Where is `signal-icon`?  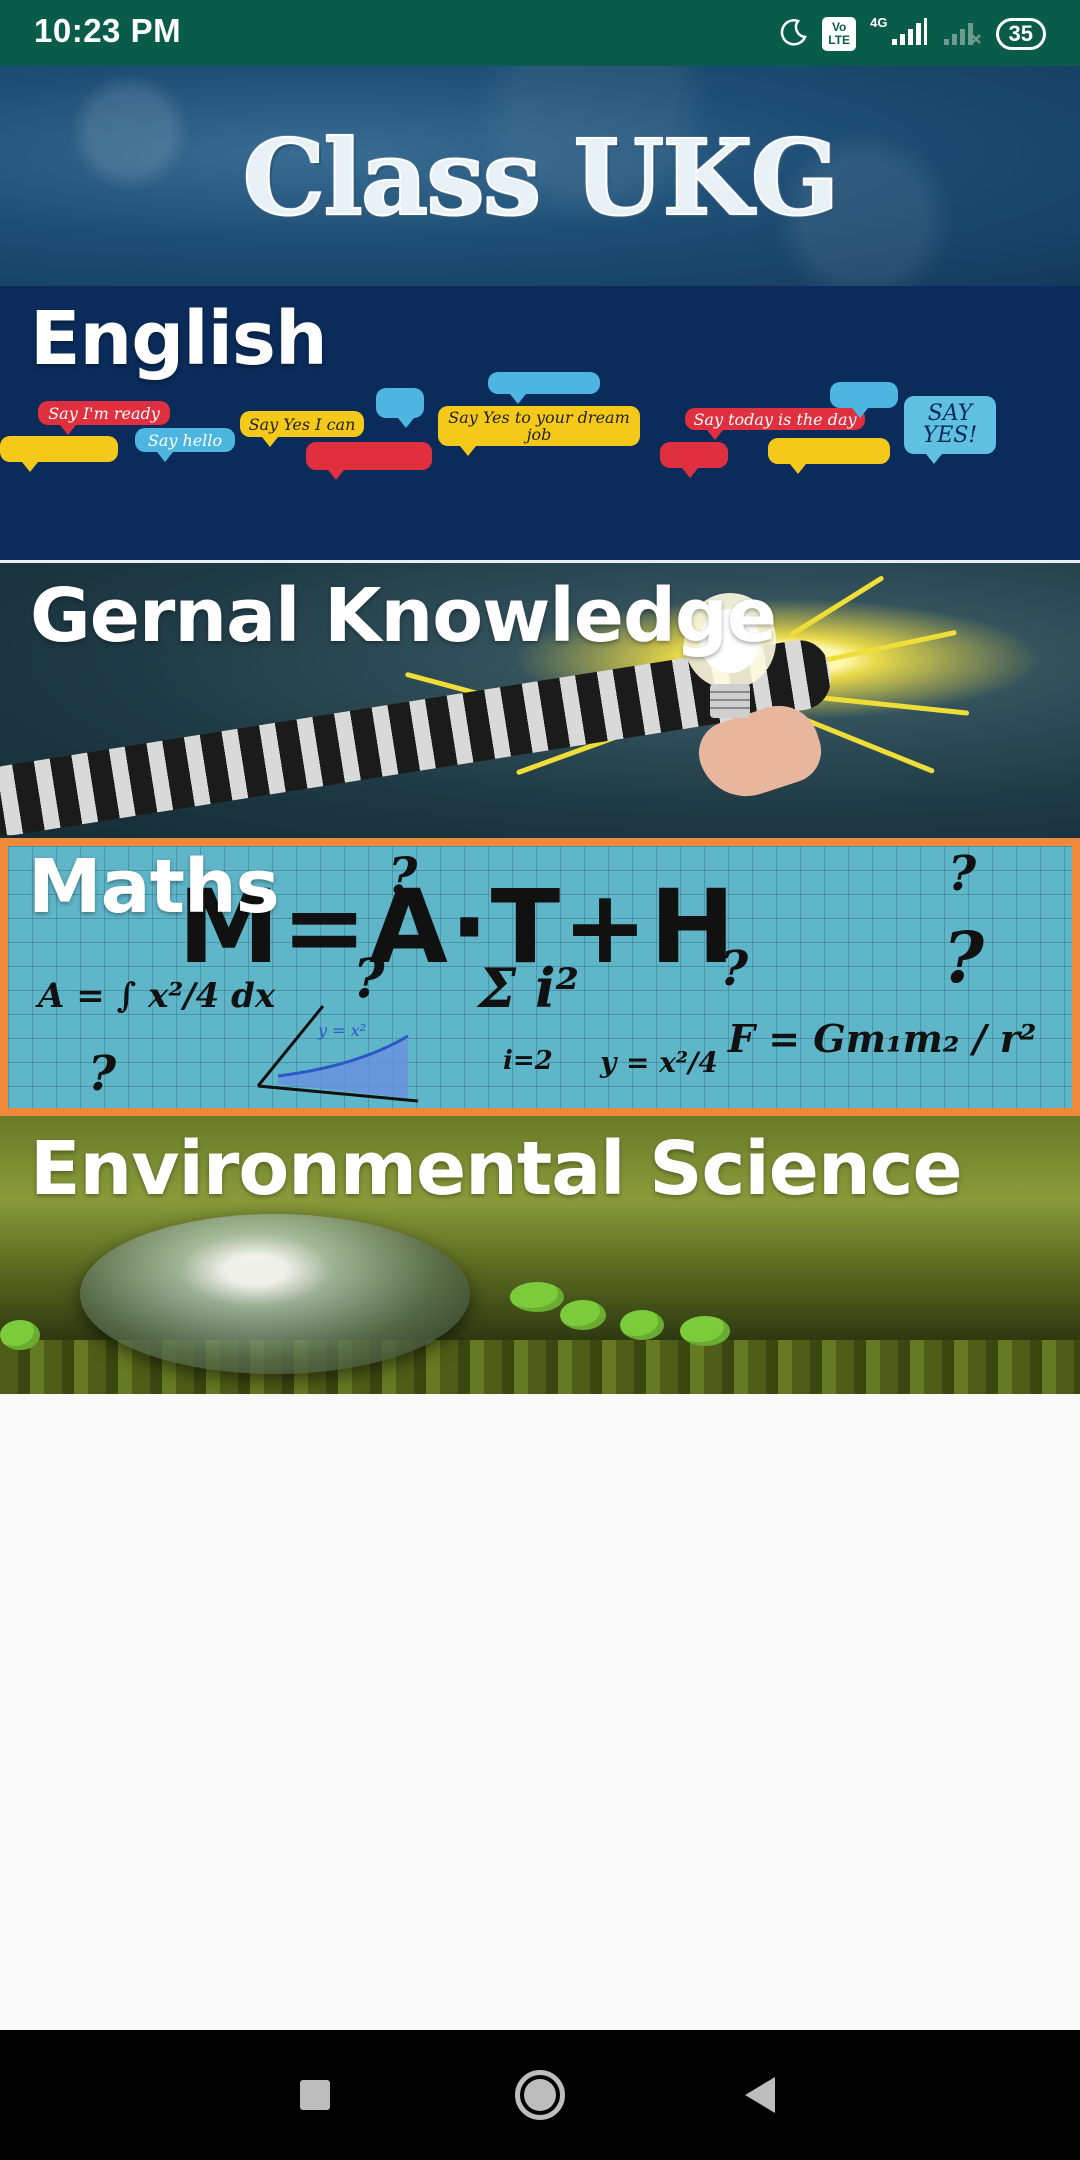 signal-icon is located at coordinates (909, 34).